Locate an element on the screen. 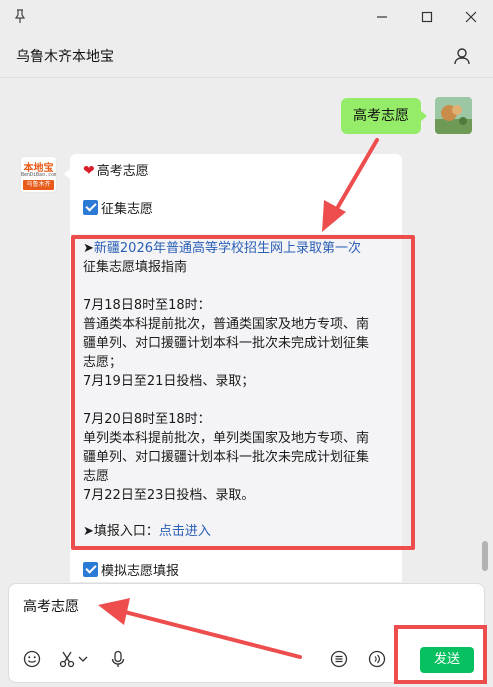  menu-item-simulate: 模拟志愿填报 is located at coordinates (131, 571).